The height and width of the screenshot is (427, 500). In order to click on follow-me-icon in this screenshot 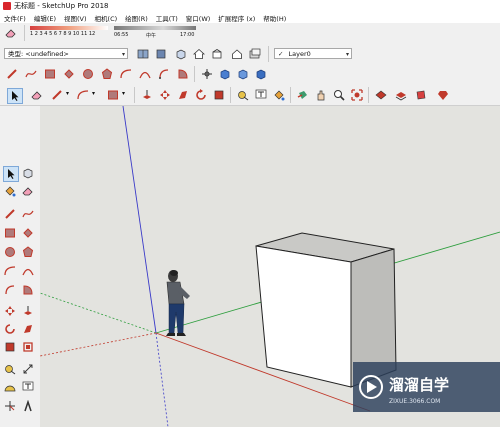, I will do `click(183, 95)`.